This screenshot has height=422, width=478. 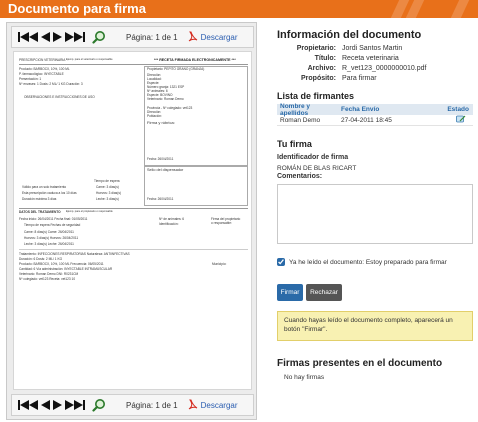 I want to click on agree-checkbox, so click(x=281, y=262).